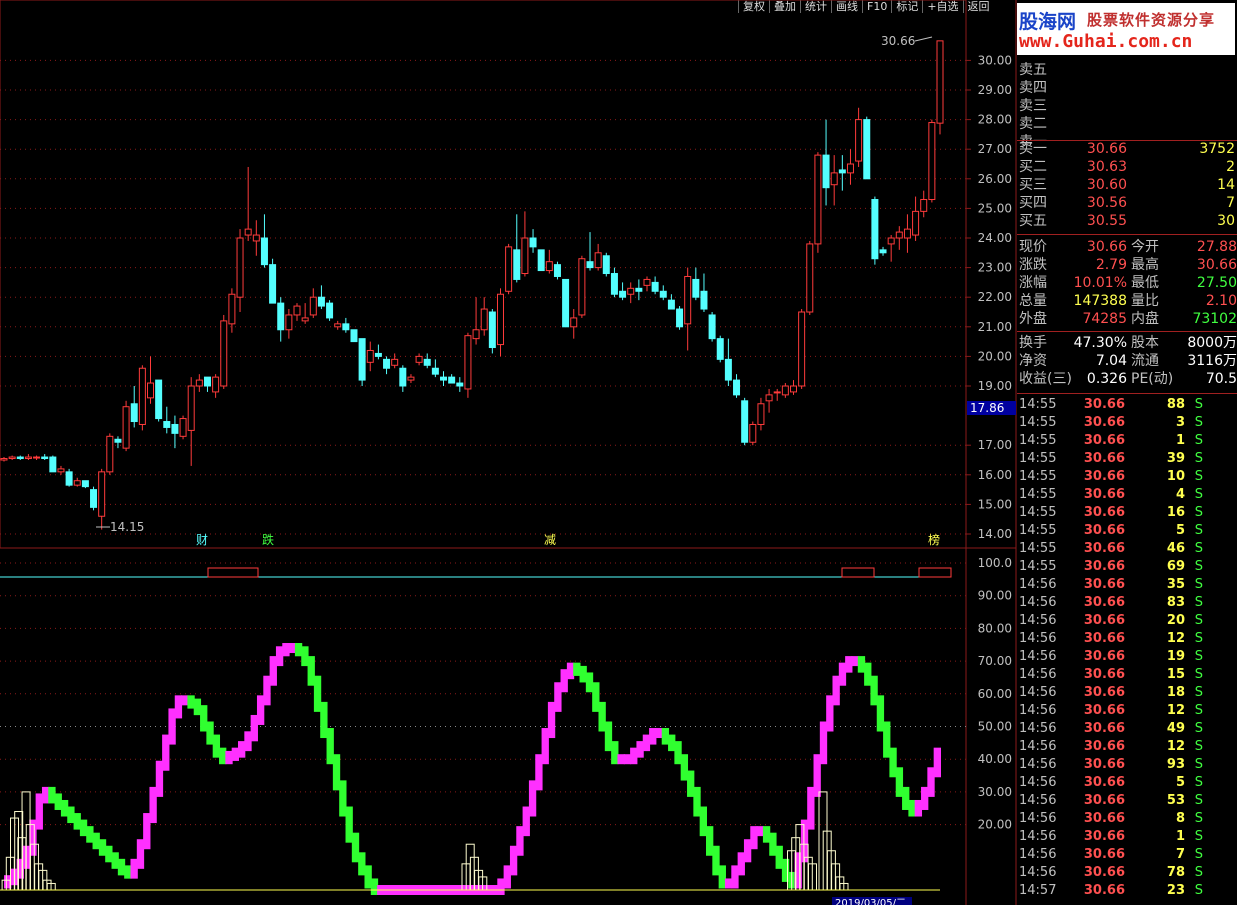 The width and height of the screenshot is (1237, 905). I want to click on tick-row: 14:56 30.66 1 S, so click(1111, 836).